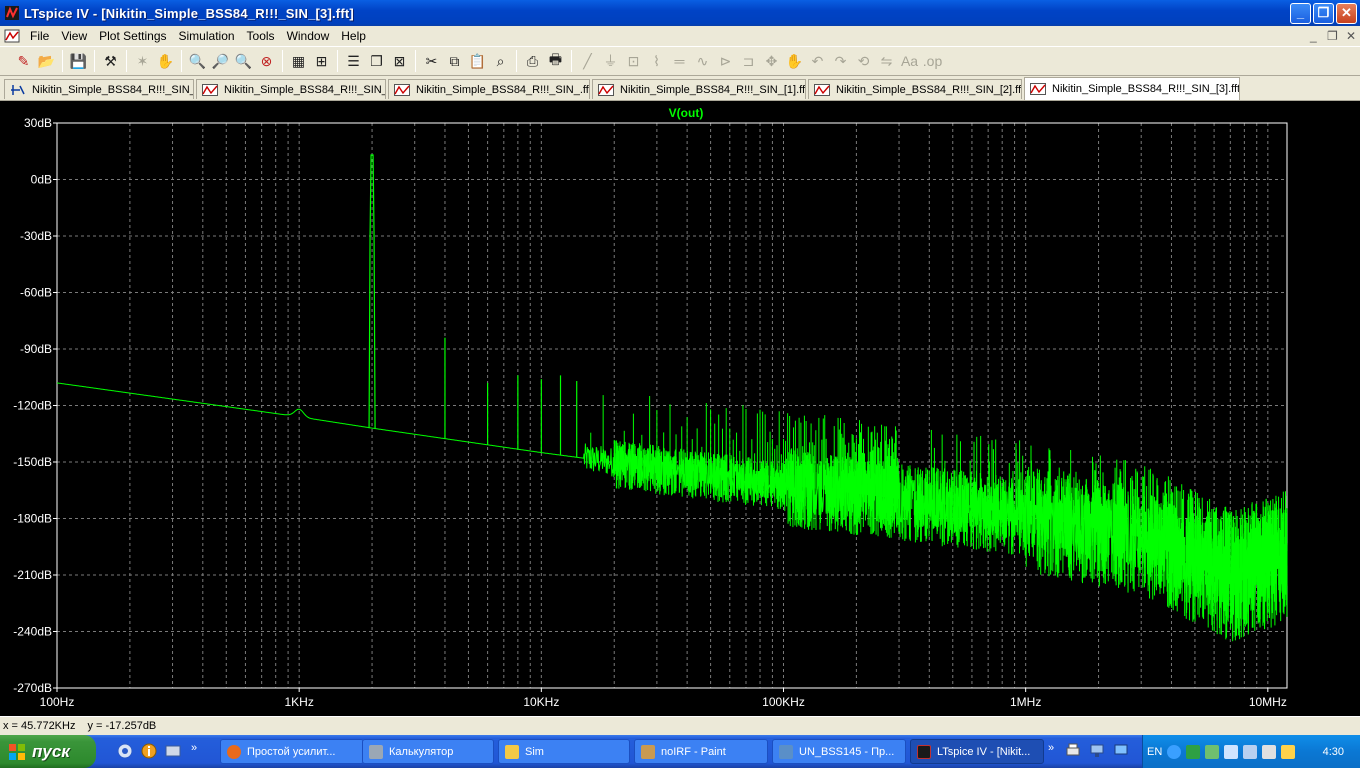 The width and height of the screenshot is (1360, 768). What do you see at coordinates (173, 751) in the screenshot?
I see `quicklaunch-app-icon` at bounding box center [173, 751].